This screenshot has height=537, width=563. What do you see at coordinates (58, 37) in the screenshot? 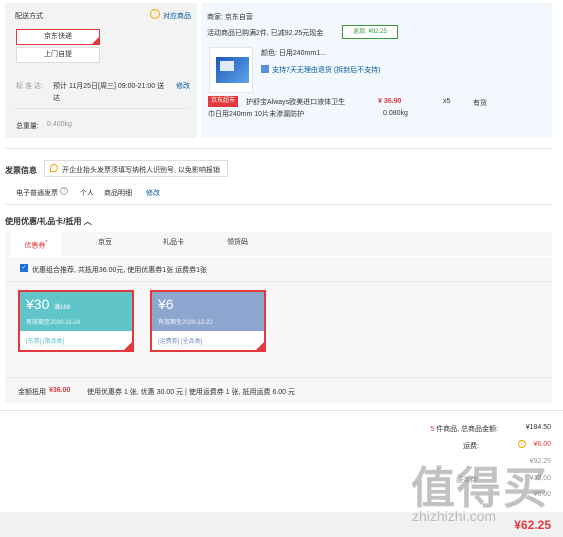
I see `option-jd-express: 京东快递` at bounding box center [58, 37].